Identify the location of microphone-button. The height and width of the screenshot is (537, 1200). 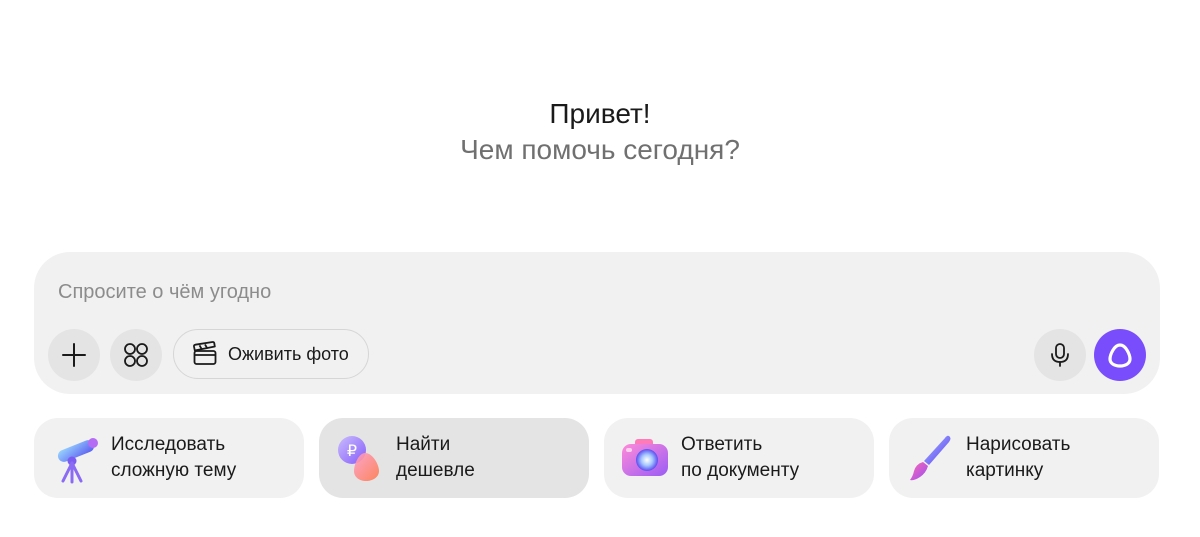
(1060, 355).